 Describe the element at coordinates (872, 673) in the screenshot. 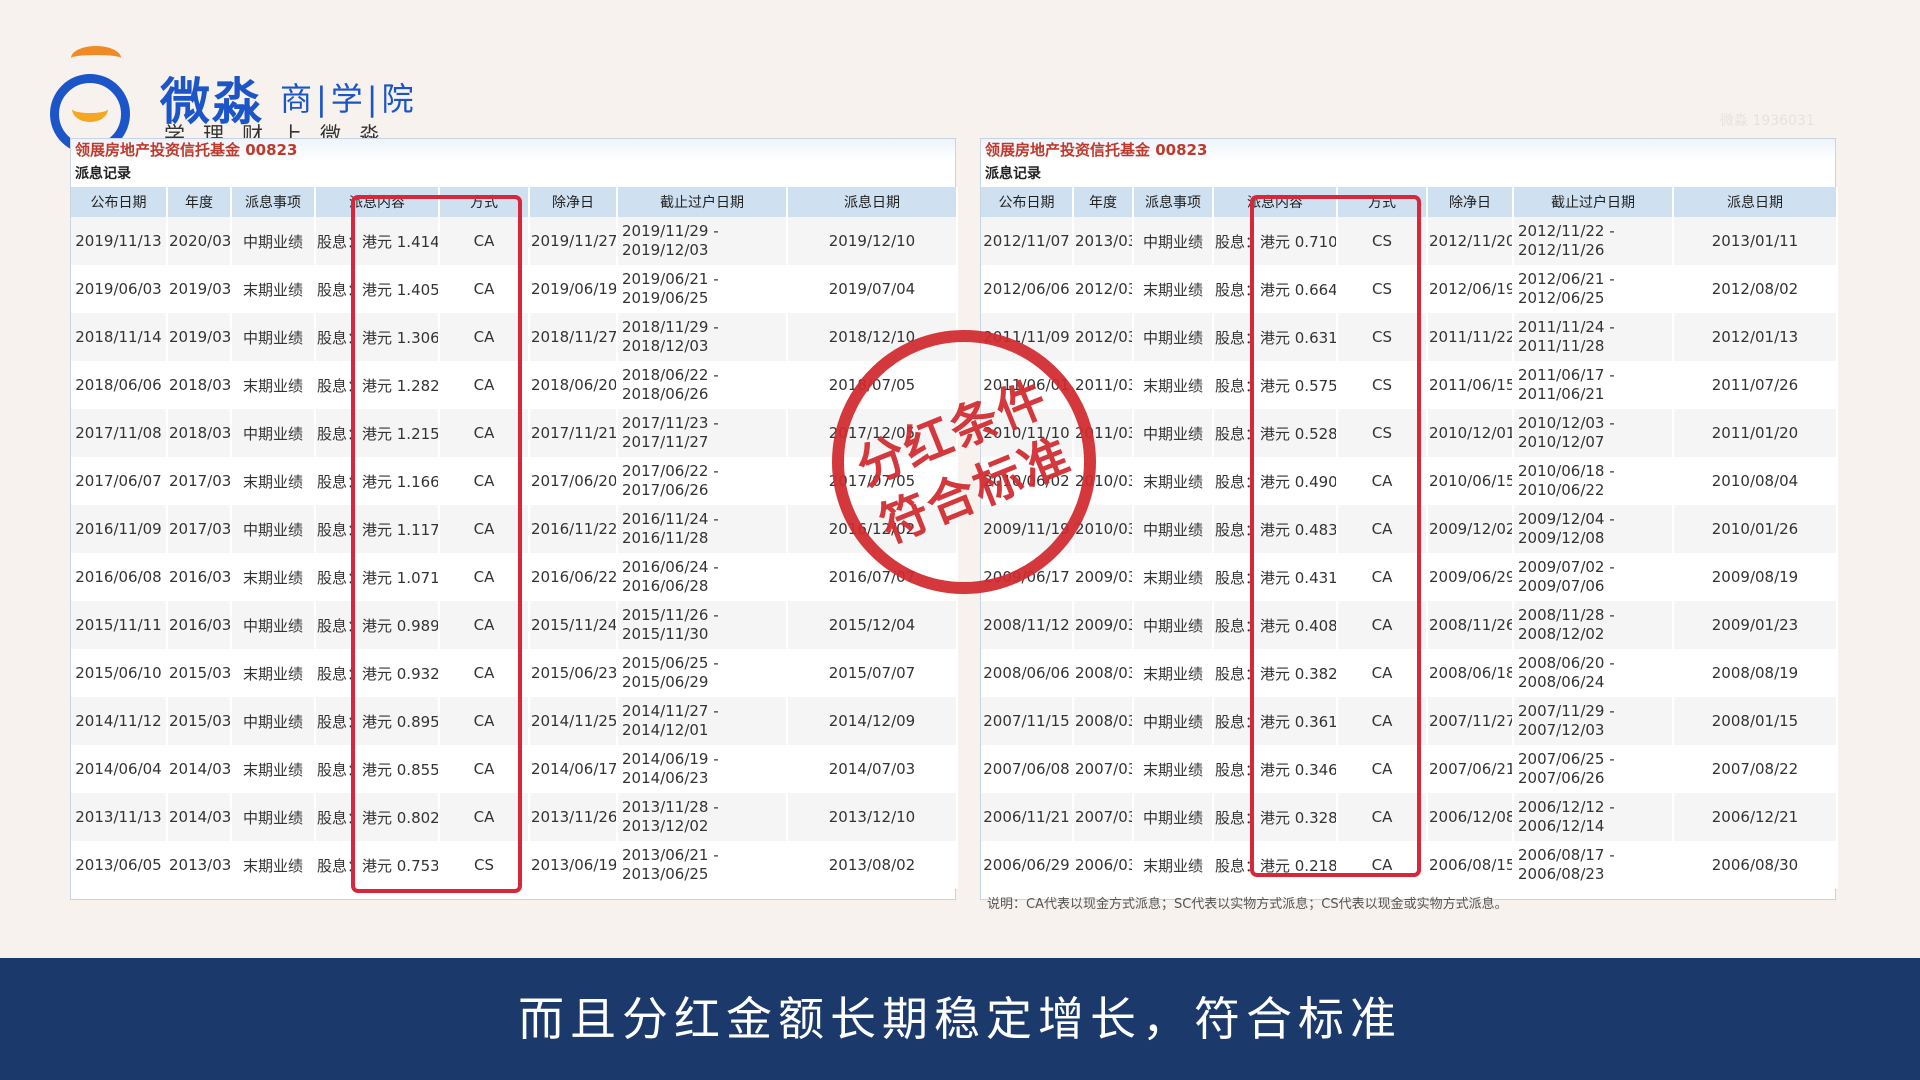

I see `table-cell: 2015/07/07` at that location.